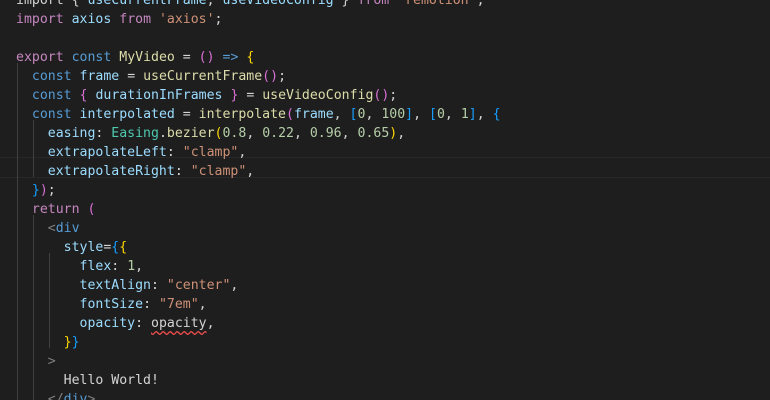 The height and width of the screenshot is (400, 770). I want to click on code-line: style={{, so click(258, 247).